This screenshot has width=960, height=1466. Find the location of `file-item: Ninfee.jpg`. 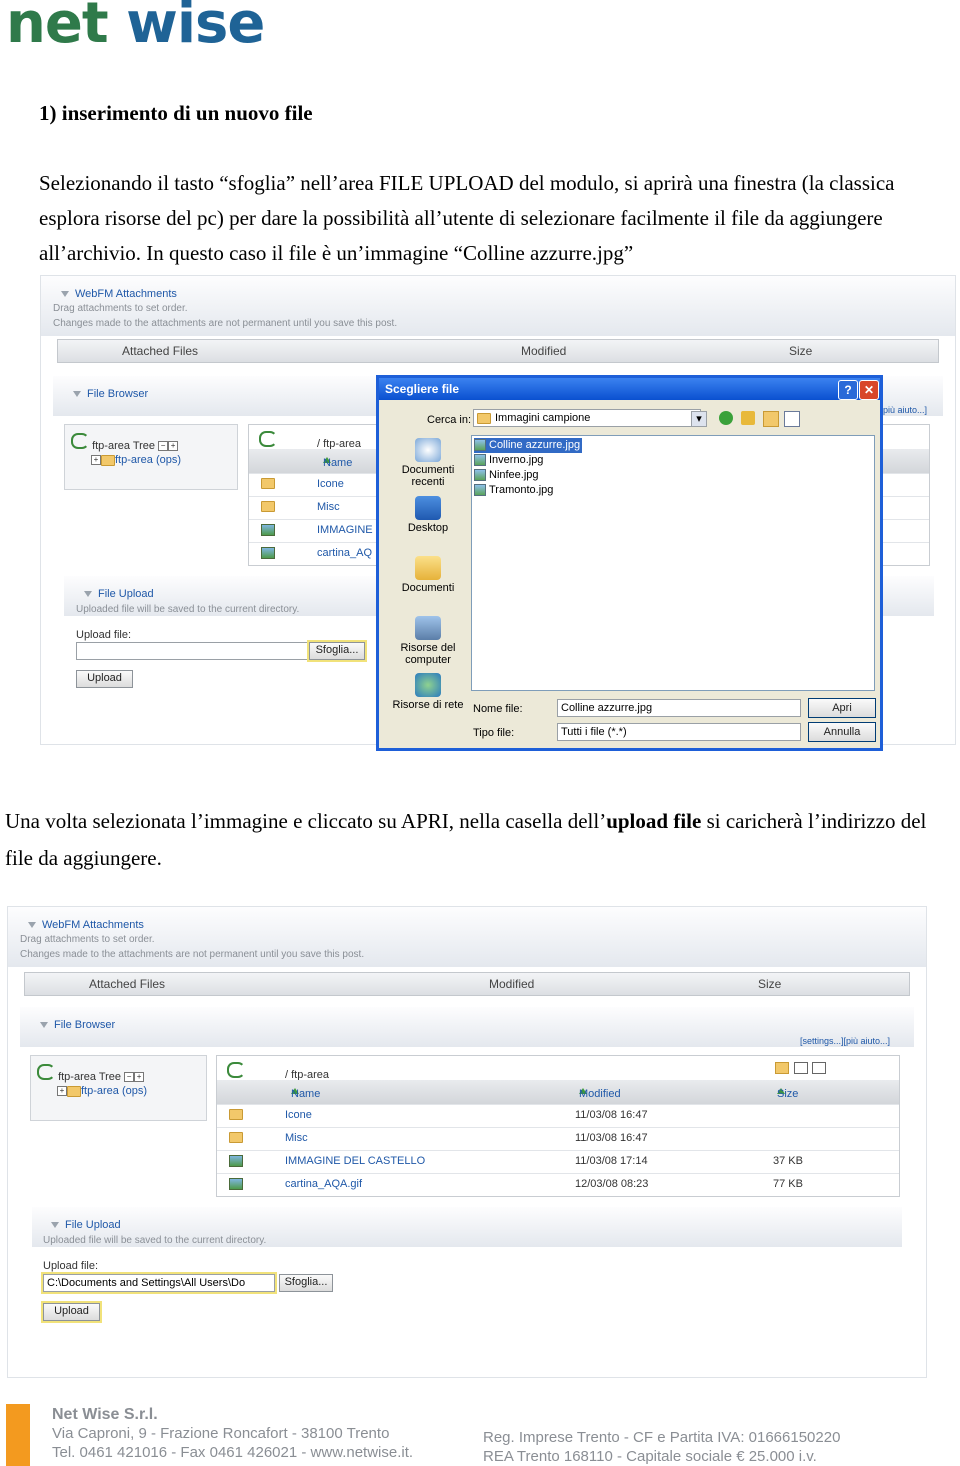

file-item: Ninfee.jpg is located at coordinates (506, 475).